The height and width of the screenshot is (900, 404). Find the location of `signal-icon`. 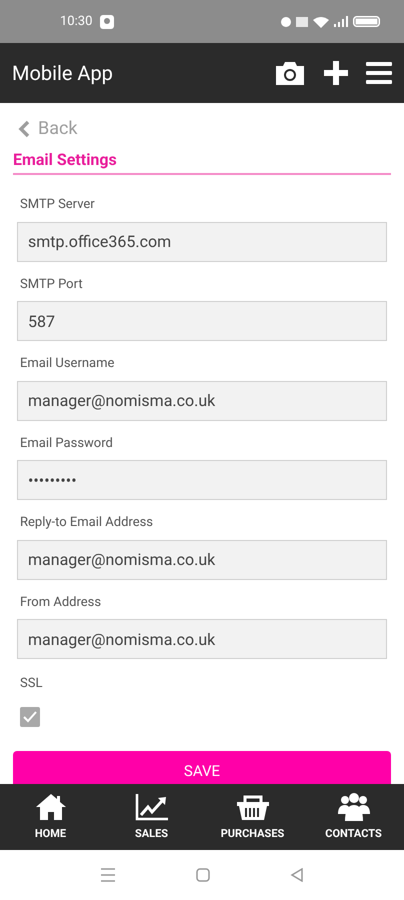

signal-icon is located at coordinates (341, 21).